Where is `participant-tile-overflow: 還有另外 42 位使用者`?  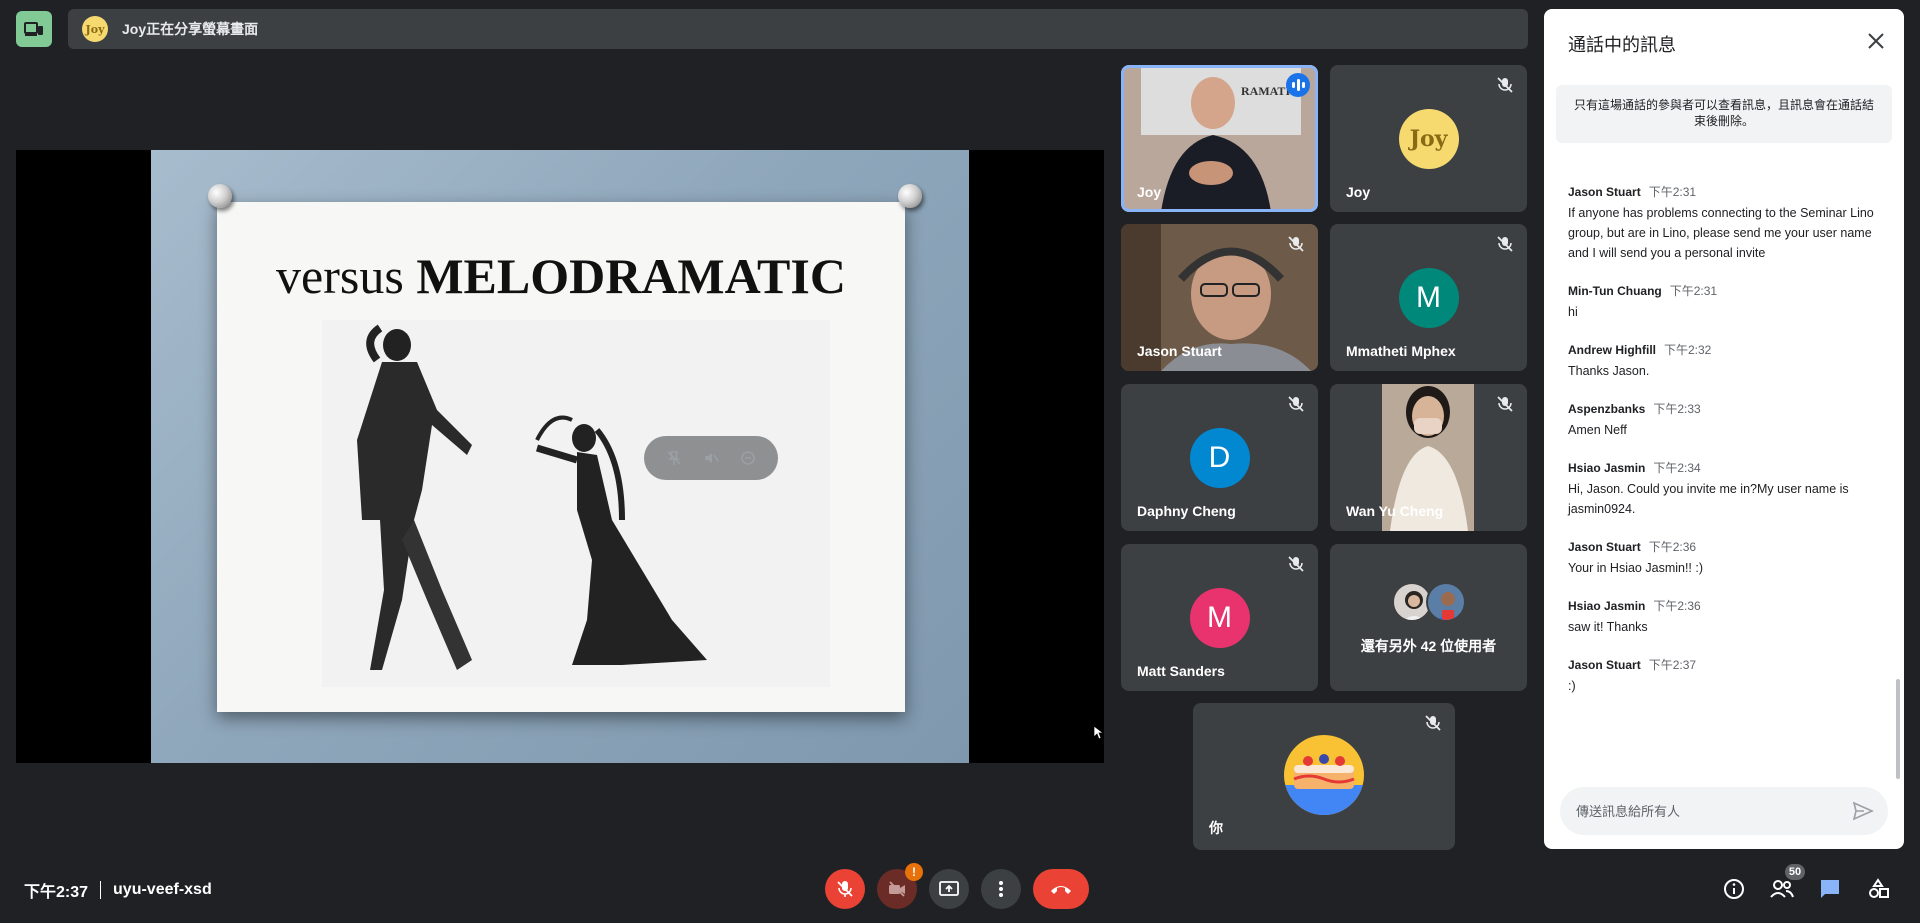
participant-tile-overflow: 還有另外 42 位使用者 is located at coordinates (1428, 617).